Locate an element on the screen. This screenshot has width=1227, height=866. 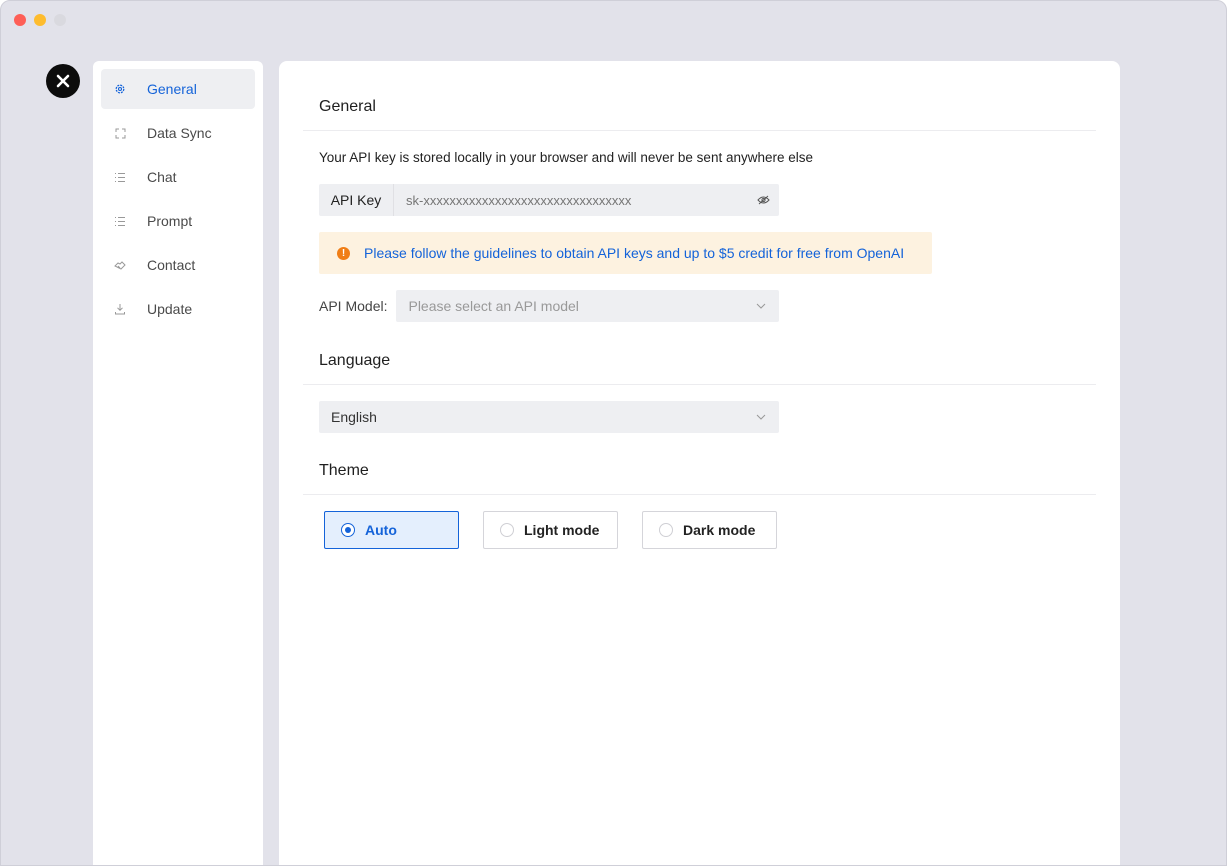
section-title-general: General is located at coordinates (699, 96).